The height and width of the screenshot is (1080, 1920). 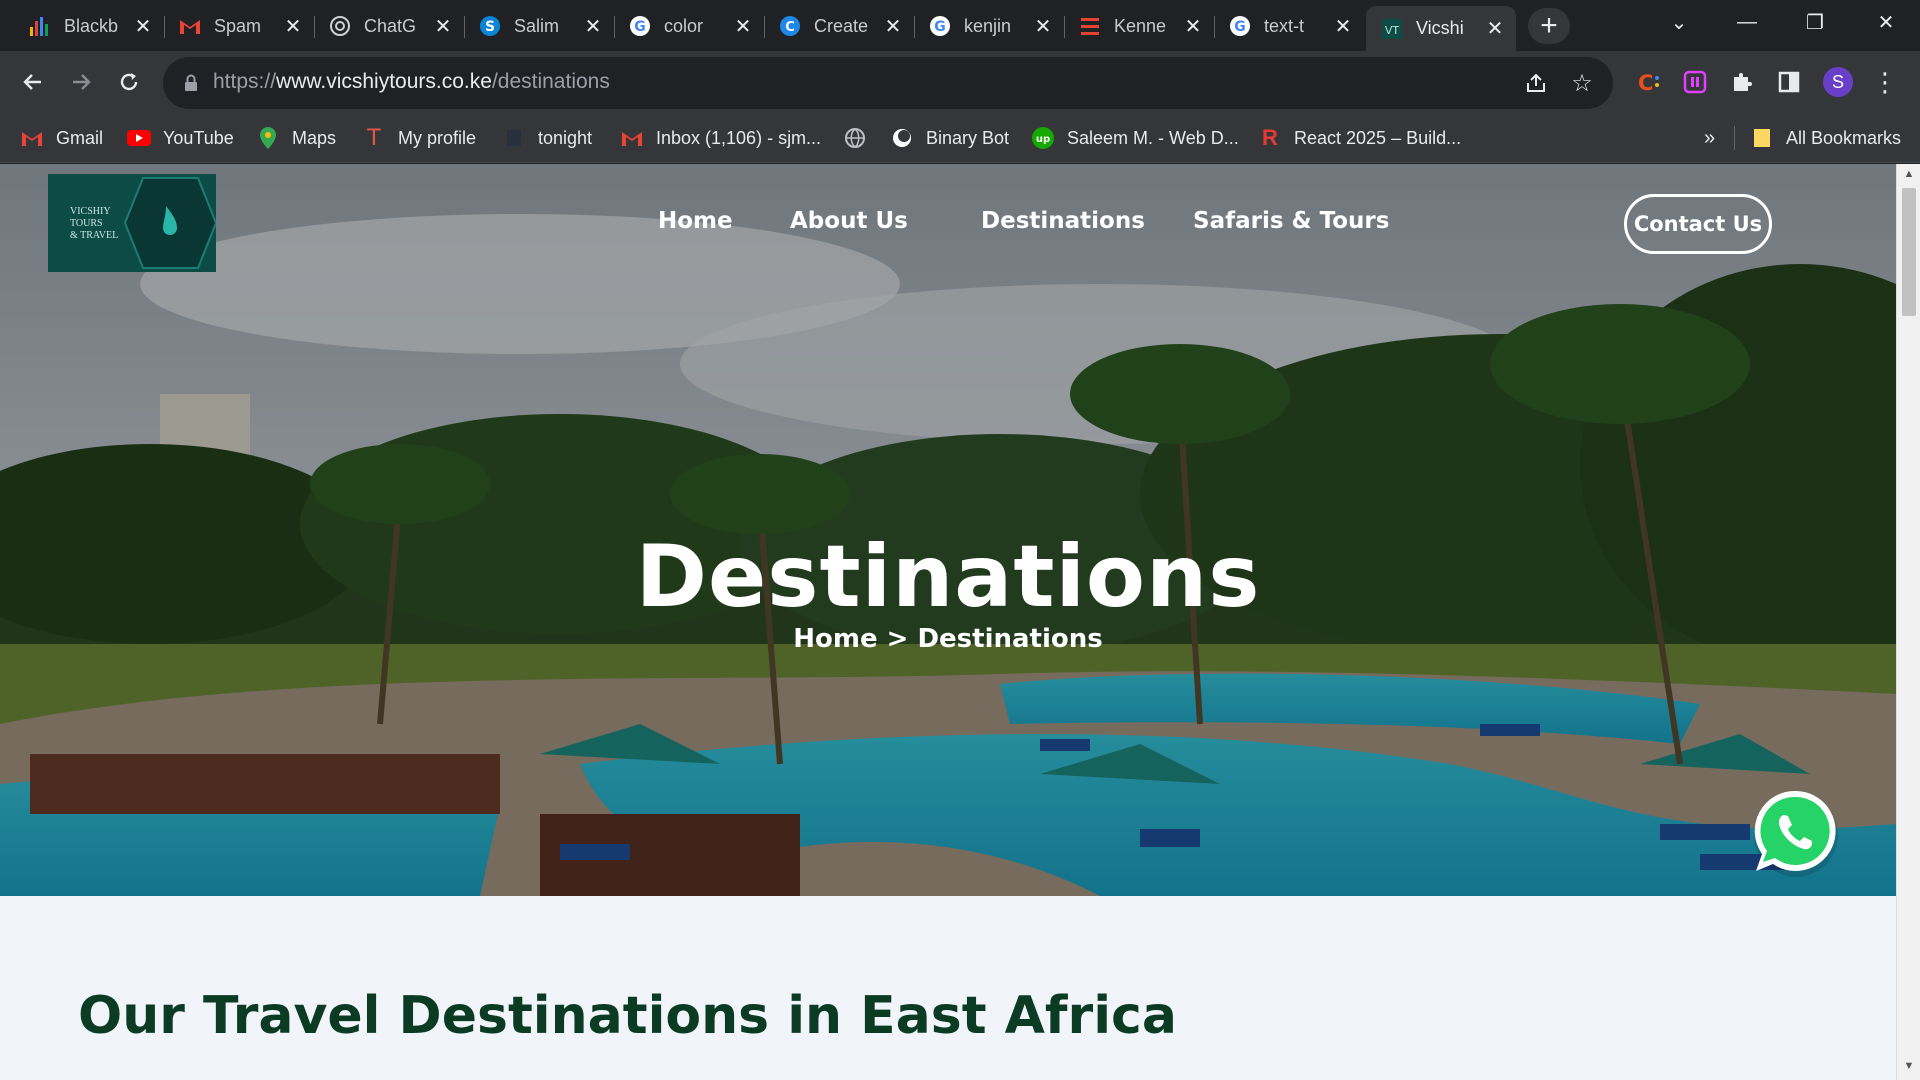 I want to click on chrome-menu-icon: ⋮, so click(x=1885, y=82).